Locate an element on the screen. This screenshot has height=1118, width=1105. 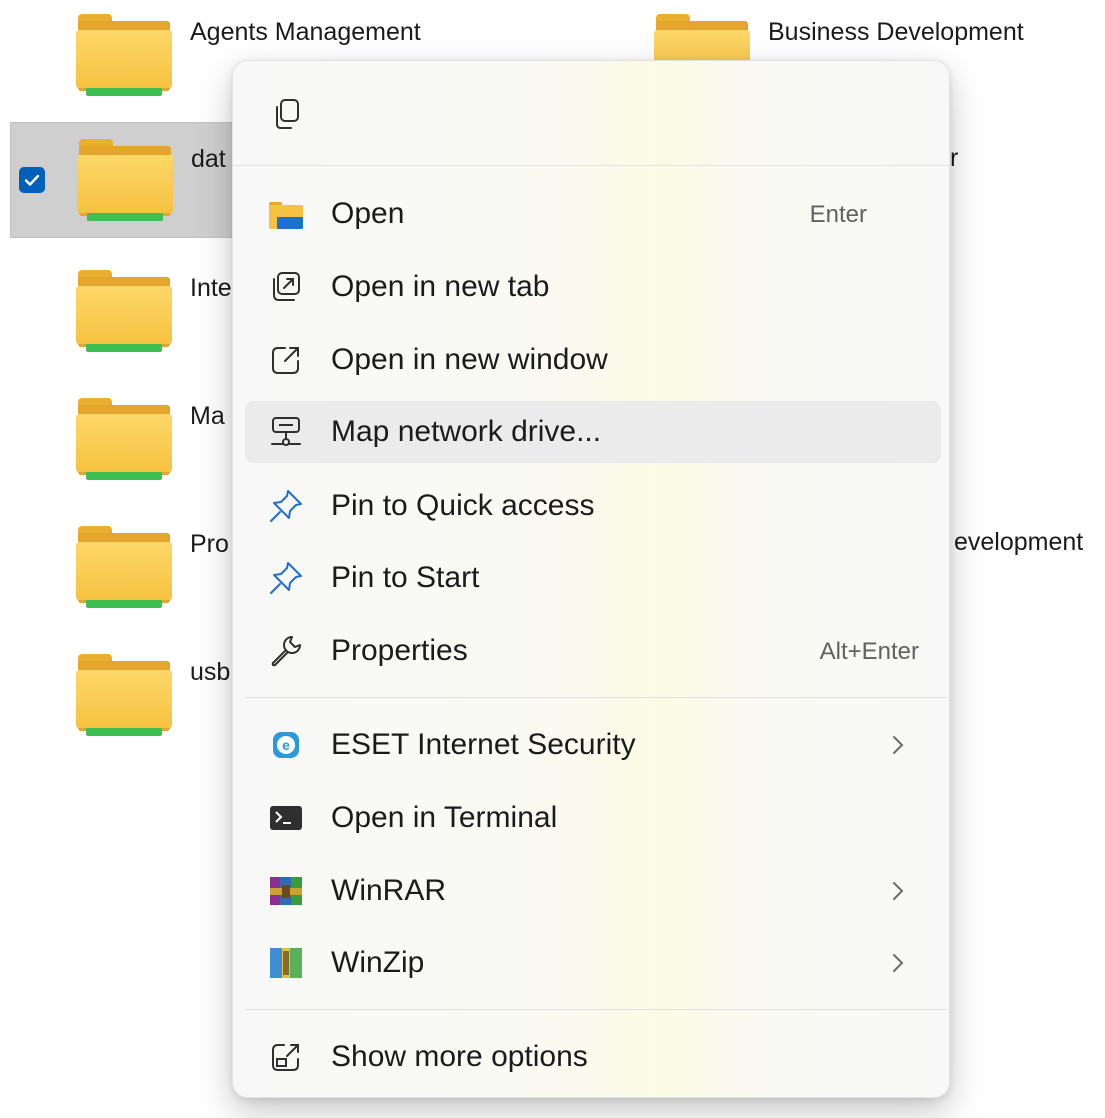
folder-label: Business Development is located at coordinates (896, 32).